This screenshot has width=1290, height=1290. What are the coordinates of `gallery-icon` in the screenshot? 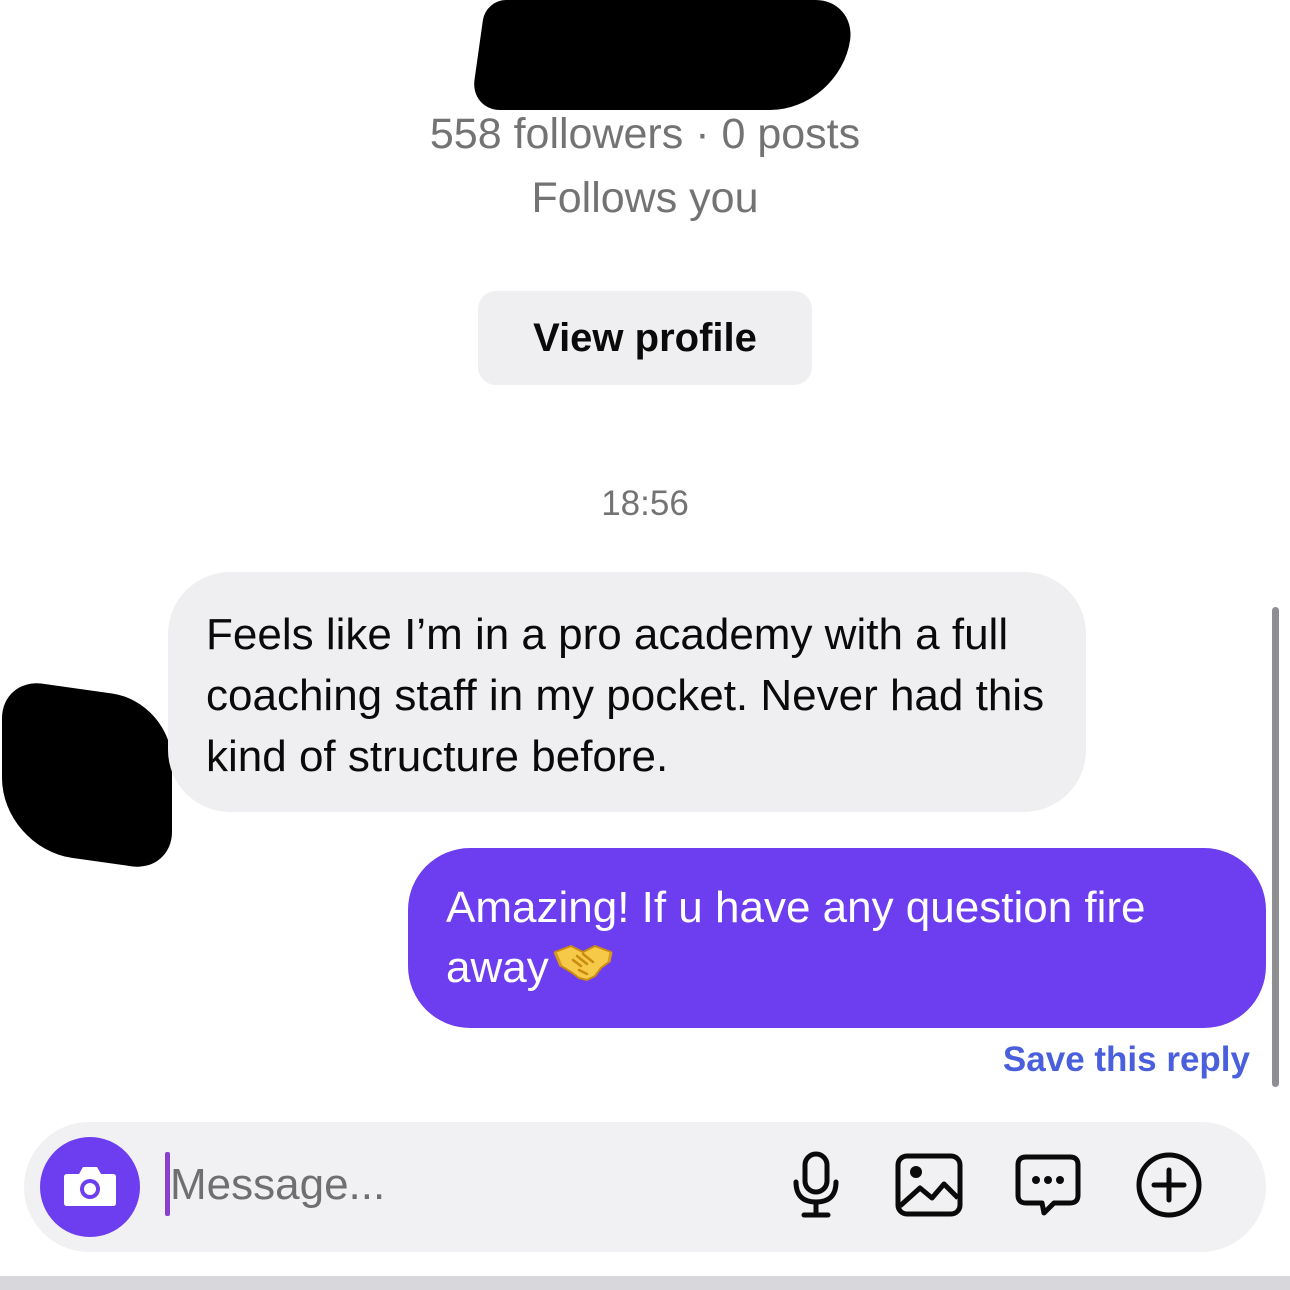 It's located at (929, 1187).